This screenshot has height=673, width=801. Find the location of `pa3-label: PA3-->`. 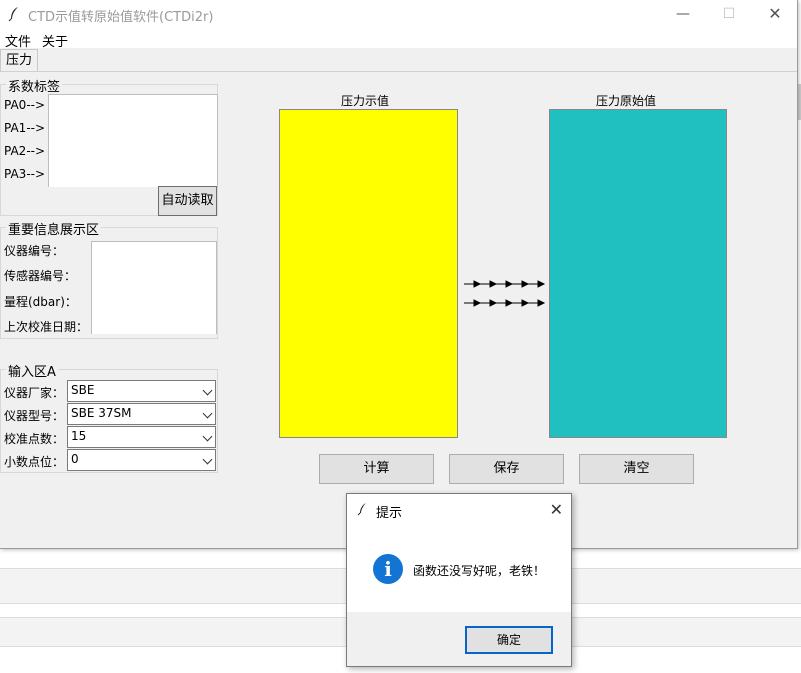

pa3-label: PA3--> is located at coordinates (25, 174).